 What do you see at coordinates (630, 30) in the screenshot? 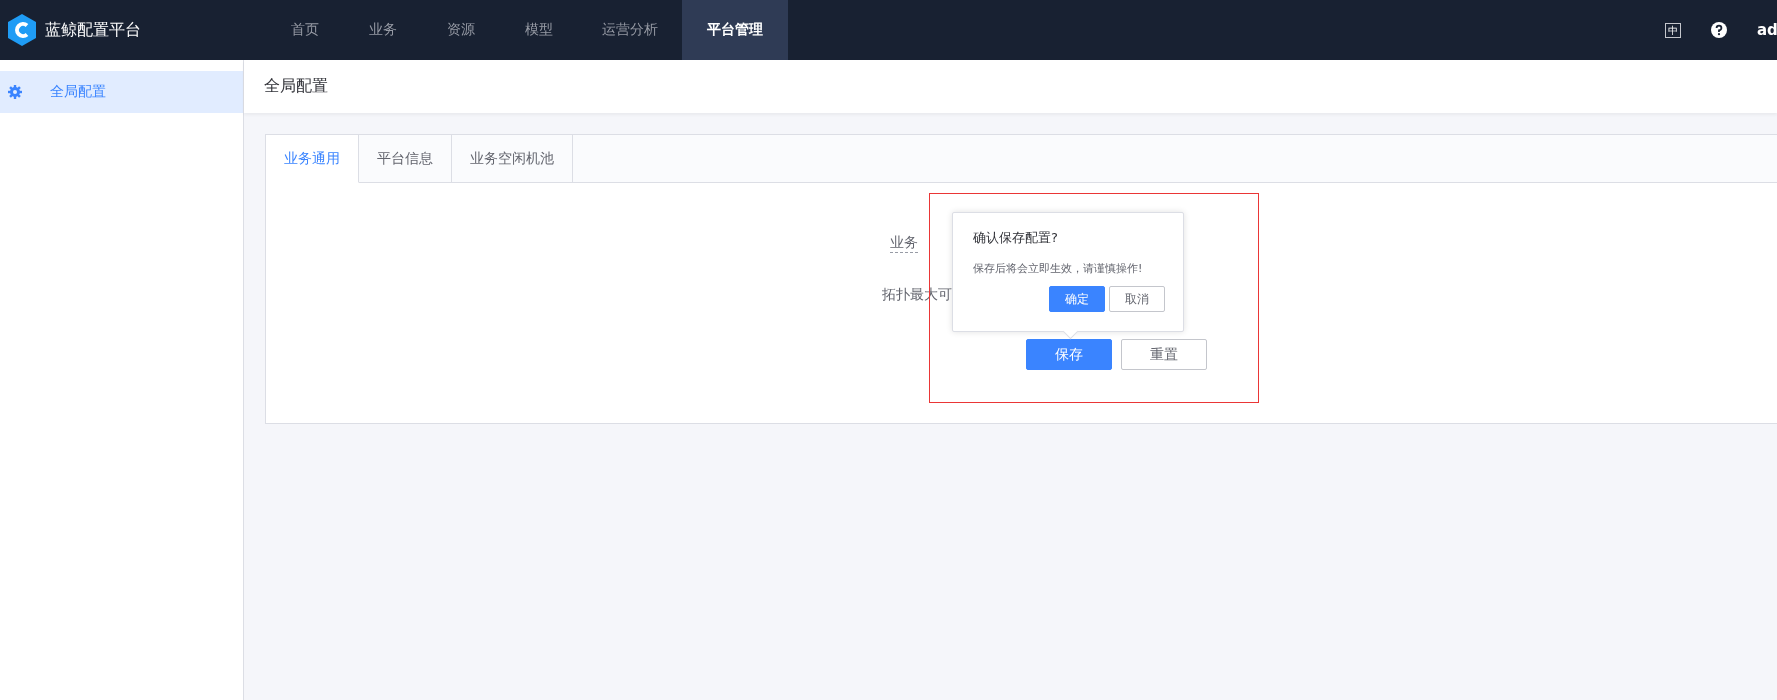
I see `nav-tab: 运营分析` at bounding box center [630, 30].